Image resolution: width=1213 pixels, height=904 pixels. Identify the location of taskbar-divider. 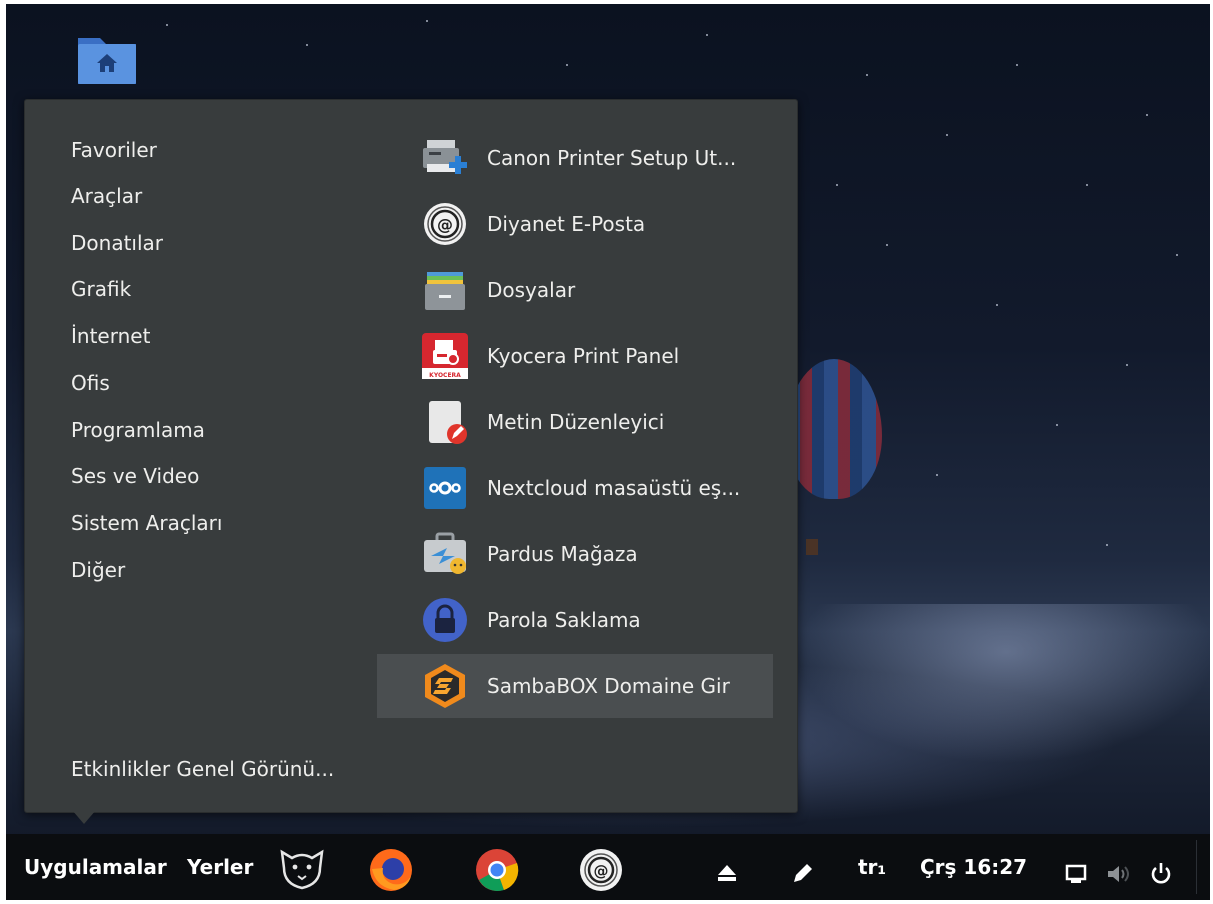
(1196, 867).